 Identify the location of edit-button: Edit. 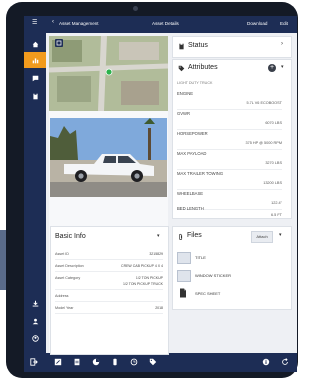
(284, 23).